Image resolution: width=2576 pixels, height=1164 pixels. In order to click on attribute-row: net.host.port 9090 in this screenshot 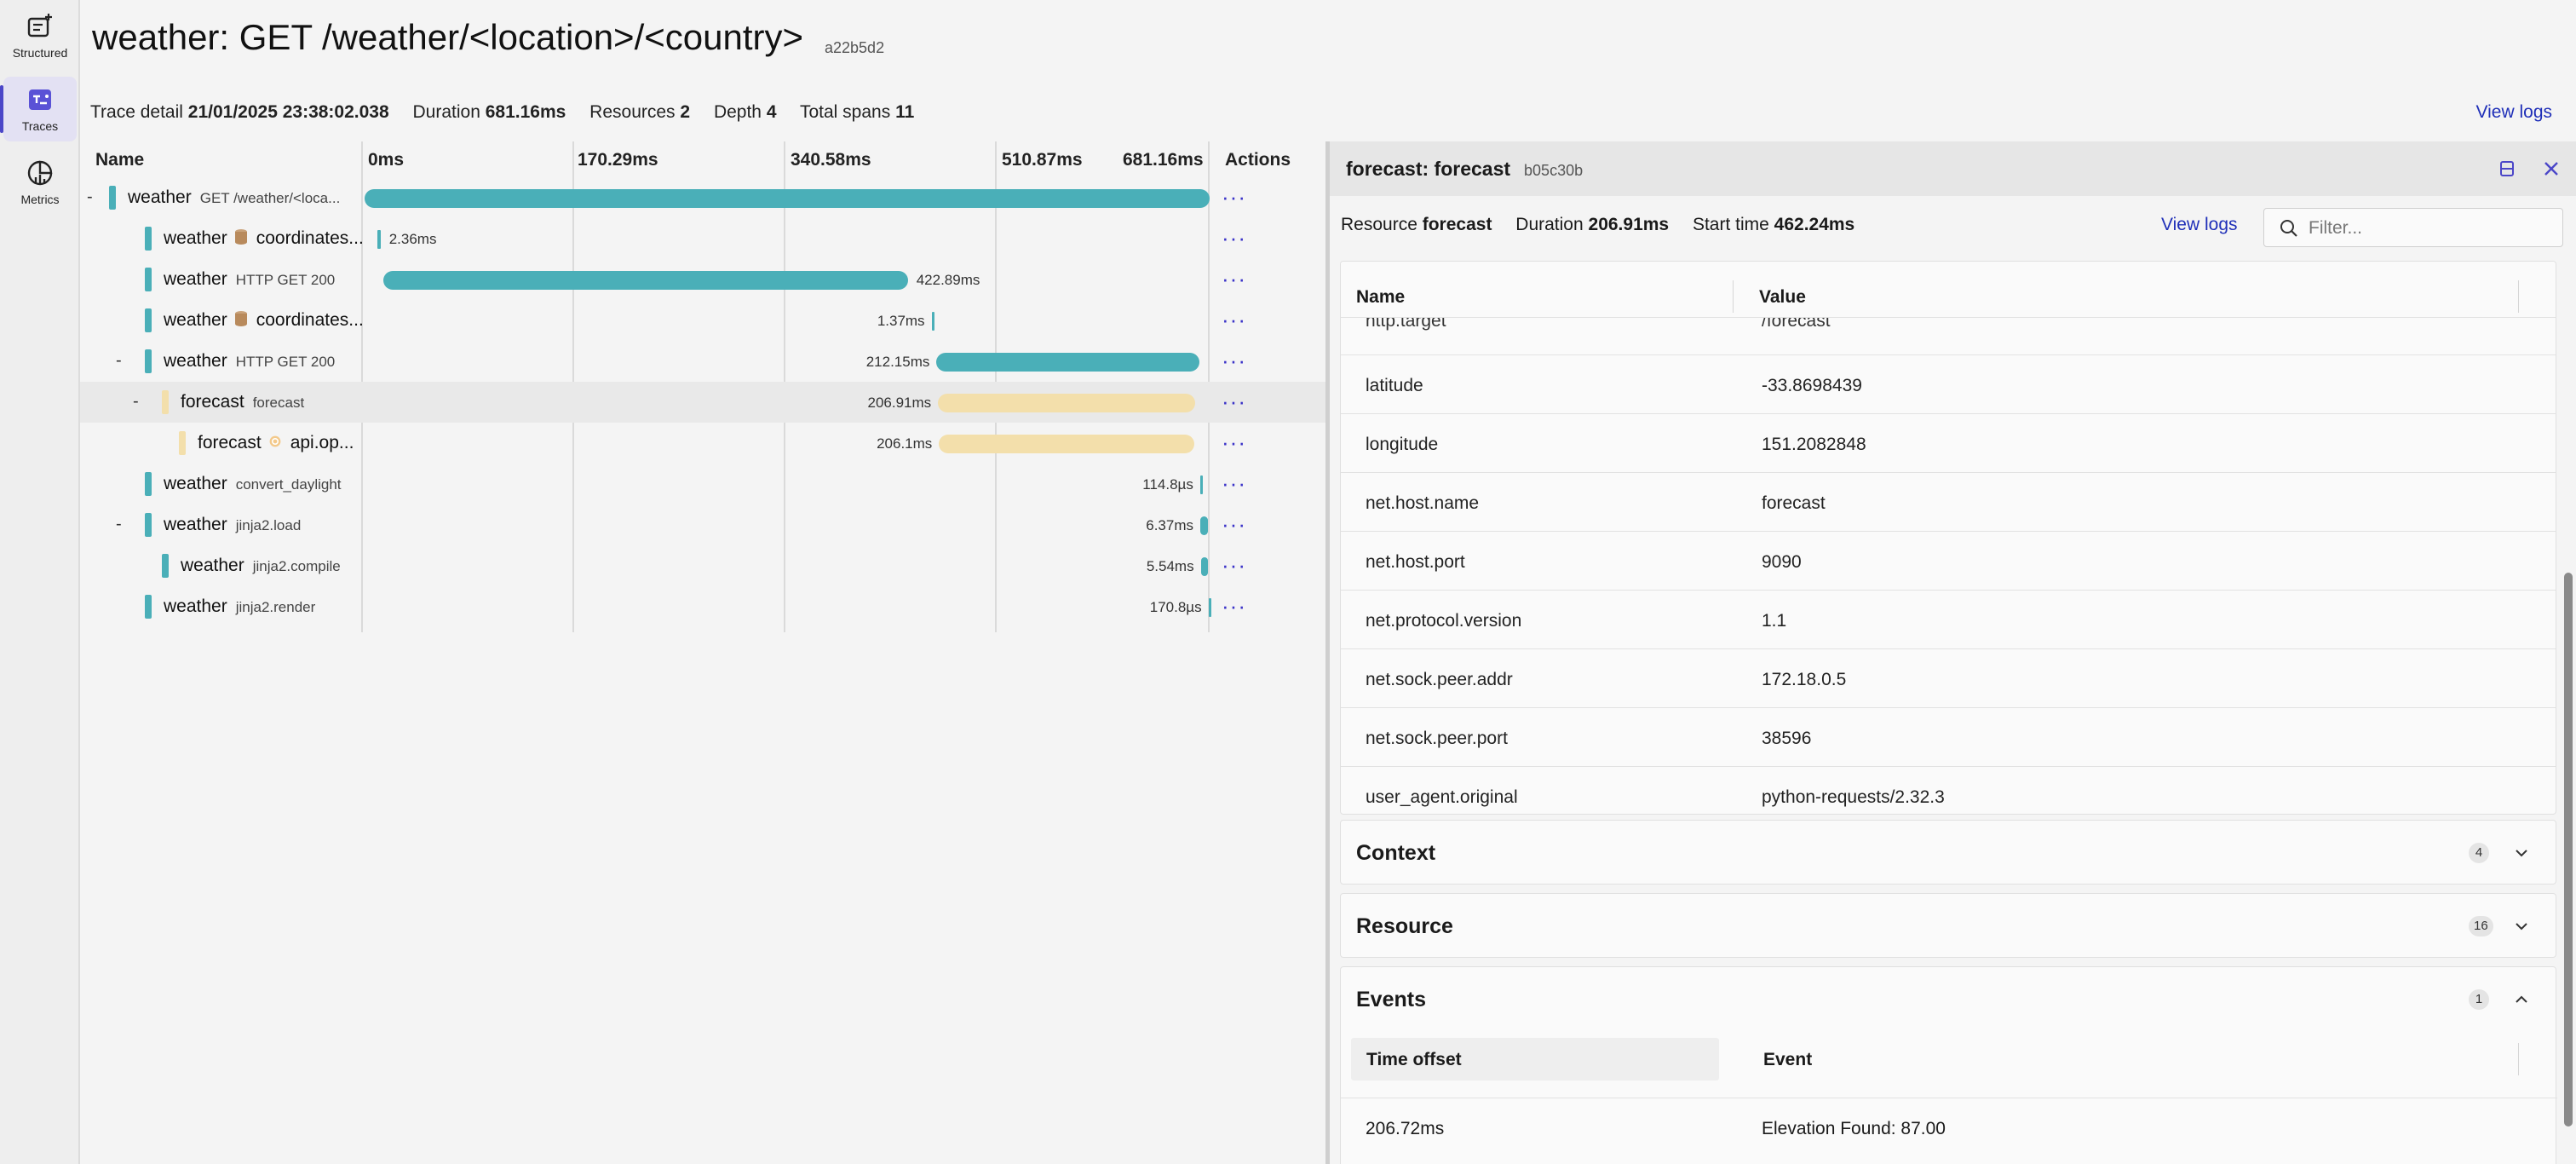, I will do `click(1949, 561)`.